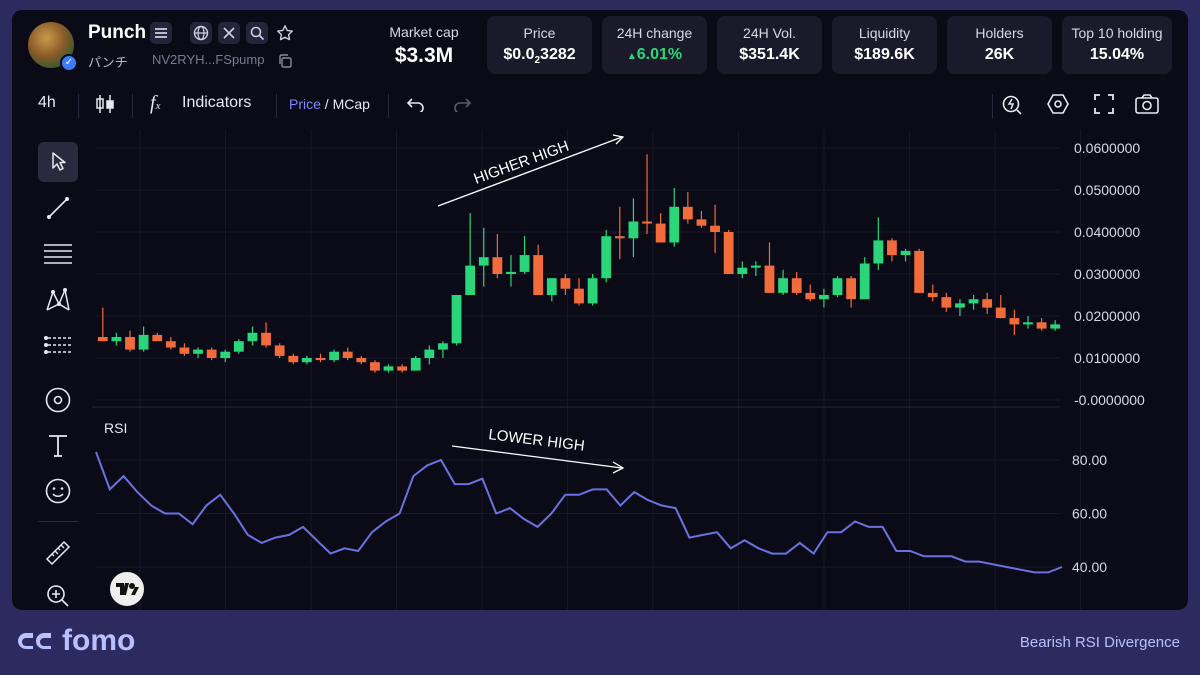 Image resolution: width=1200 pixels, height=675 pixels. Describe the element at coordinates (34, 641) in the screenshot. I see `fomo-logo-icon` at that location.